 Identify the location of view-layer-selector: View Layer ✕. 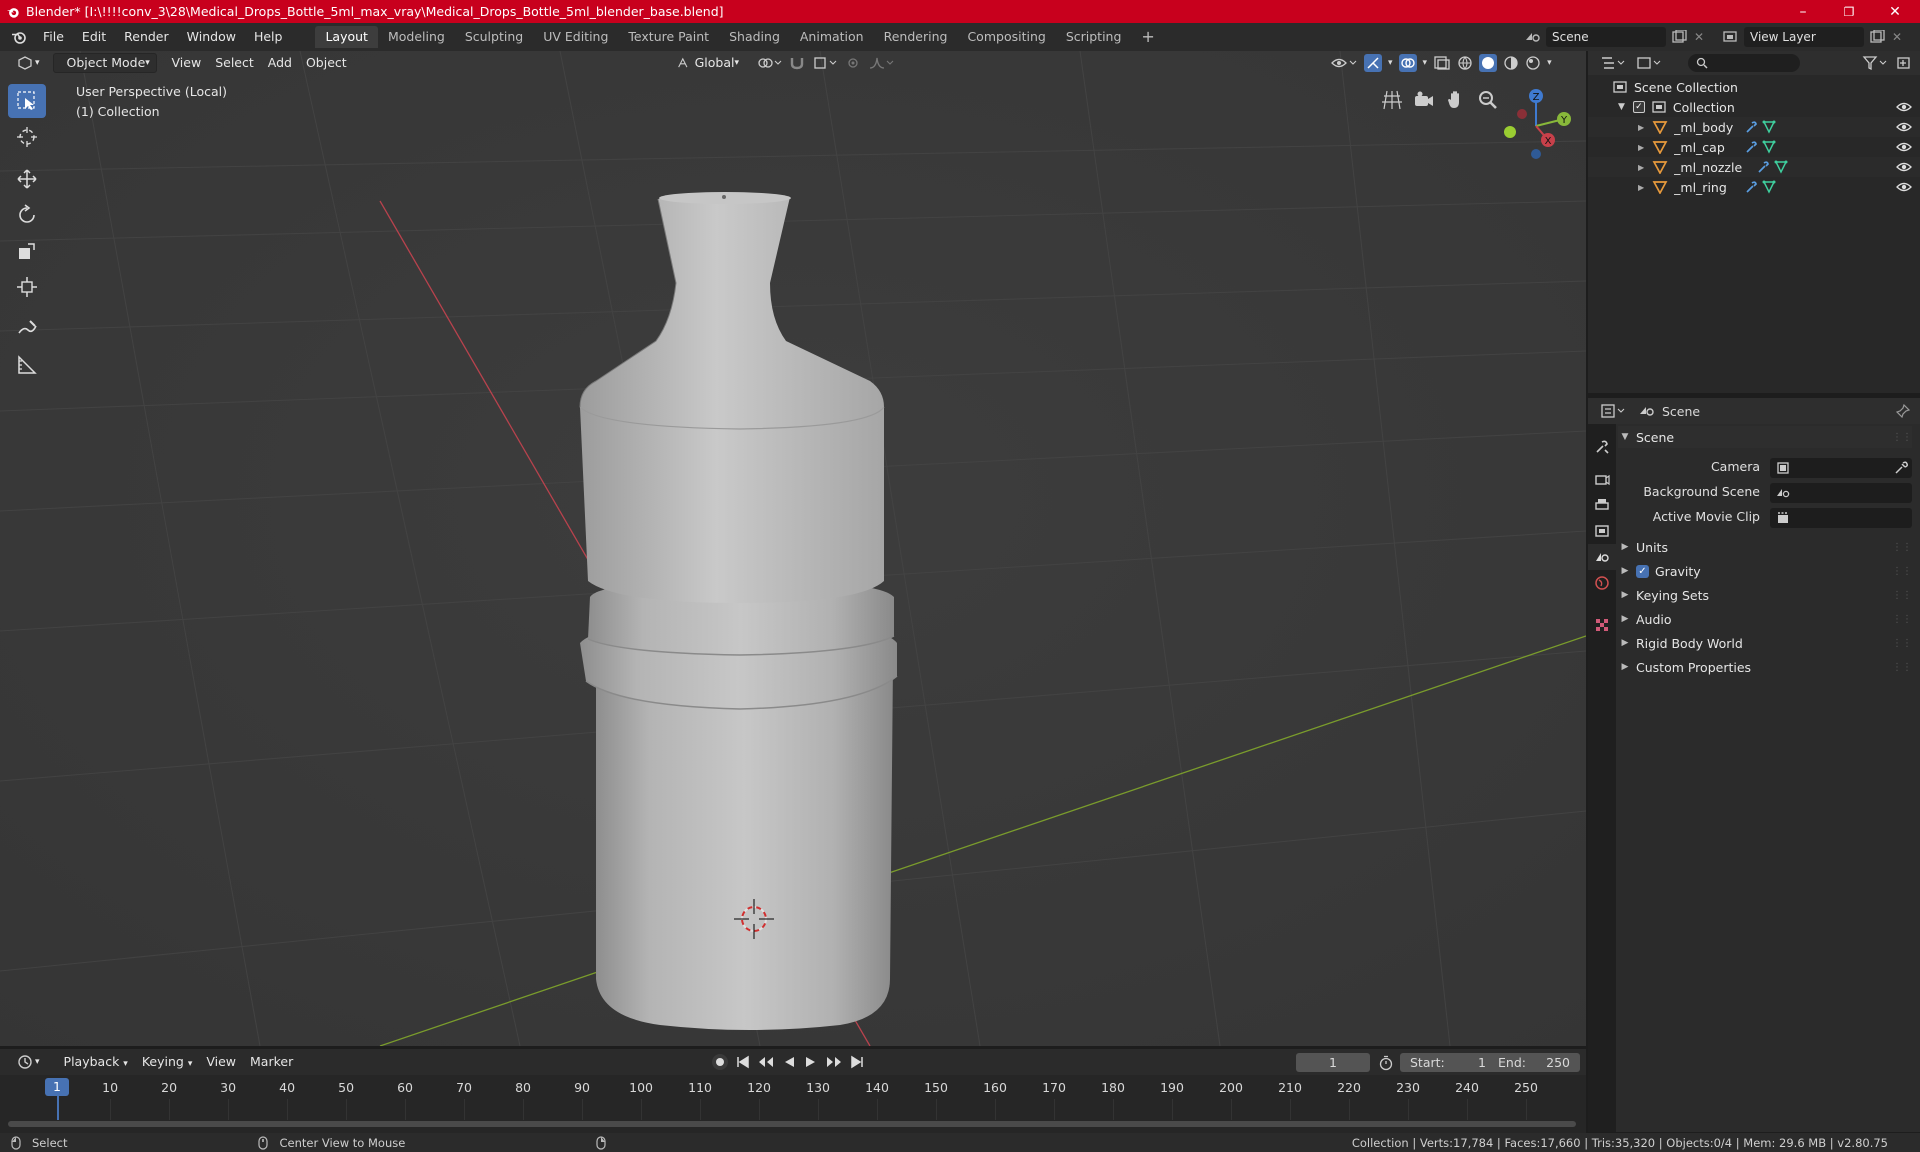
(1812, 37).